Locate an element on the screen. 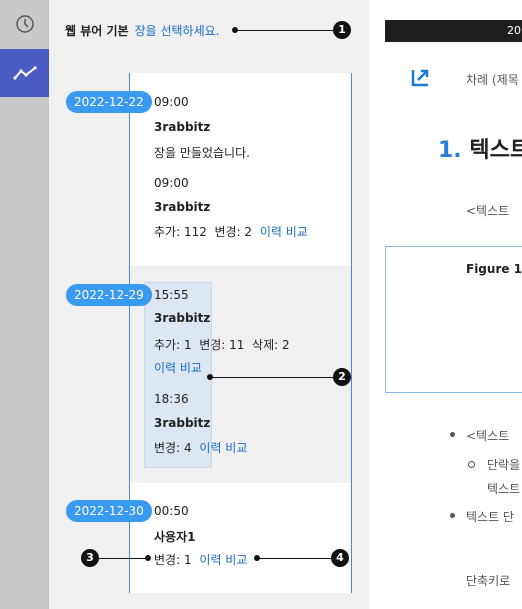 The height and width of the screenshot is (609, 522). doc-paragraph: <텍스트 is located at coordinates (488, 211).